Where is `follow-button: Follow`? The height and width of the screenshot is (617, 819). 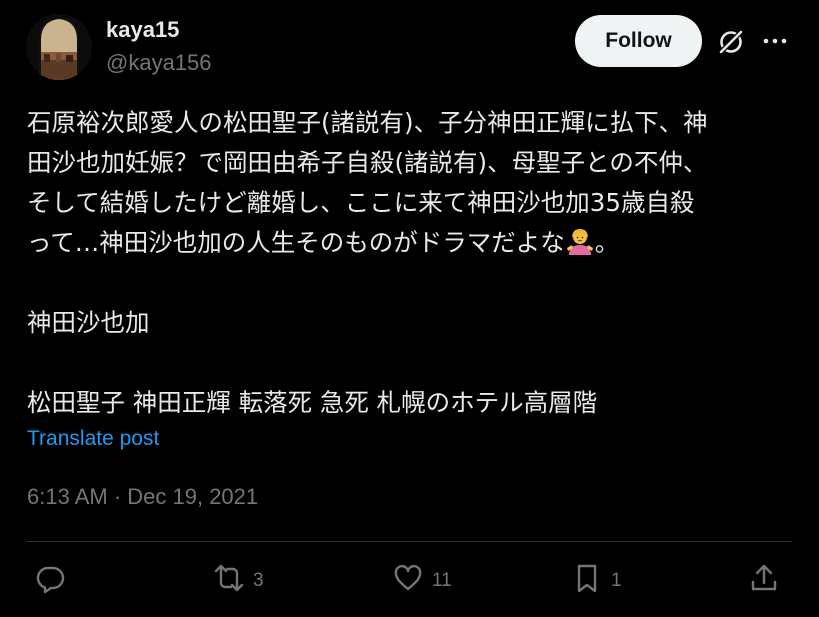 follow-button: Follow is located at coordinates (638, 41).